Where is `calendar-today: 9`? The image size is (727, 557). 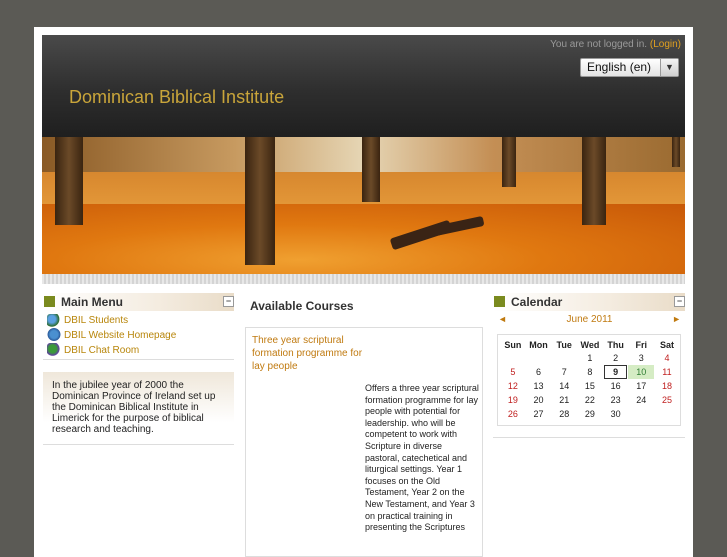 calendar-today: 9 is located at coordinates (616, 372).